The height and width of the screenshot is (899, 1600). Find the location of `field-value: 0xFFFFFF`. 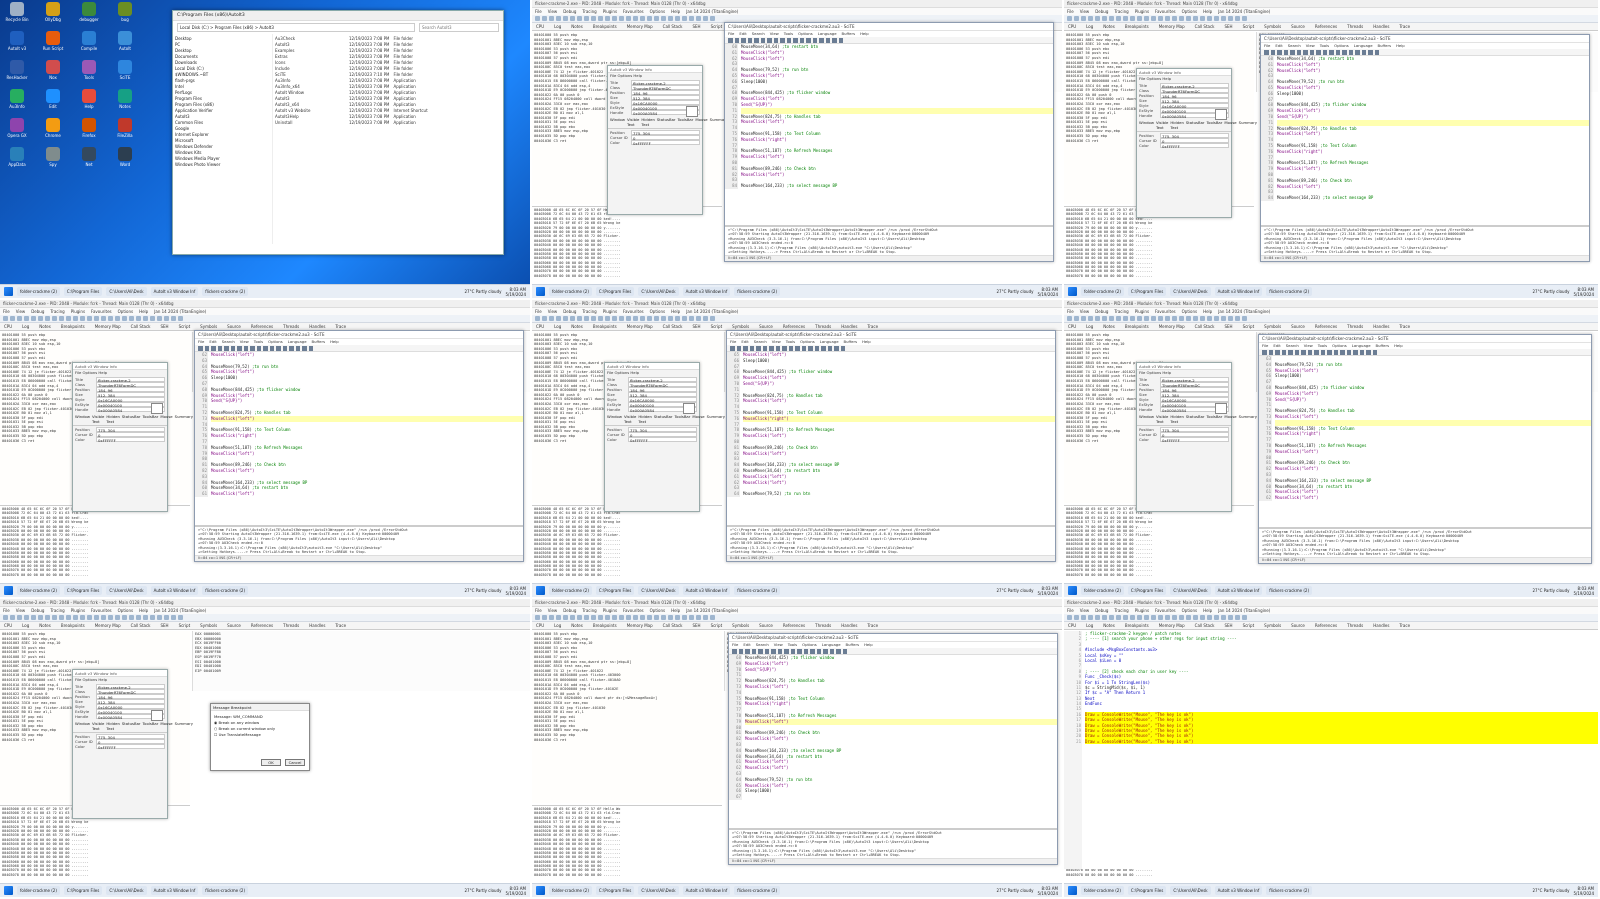

field-value: 0xFFFFFF is located at coordinates (665, 142).